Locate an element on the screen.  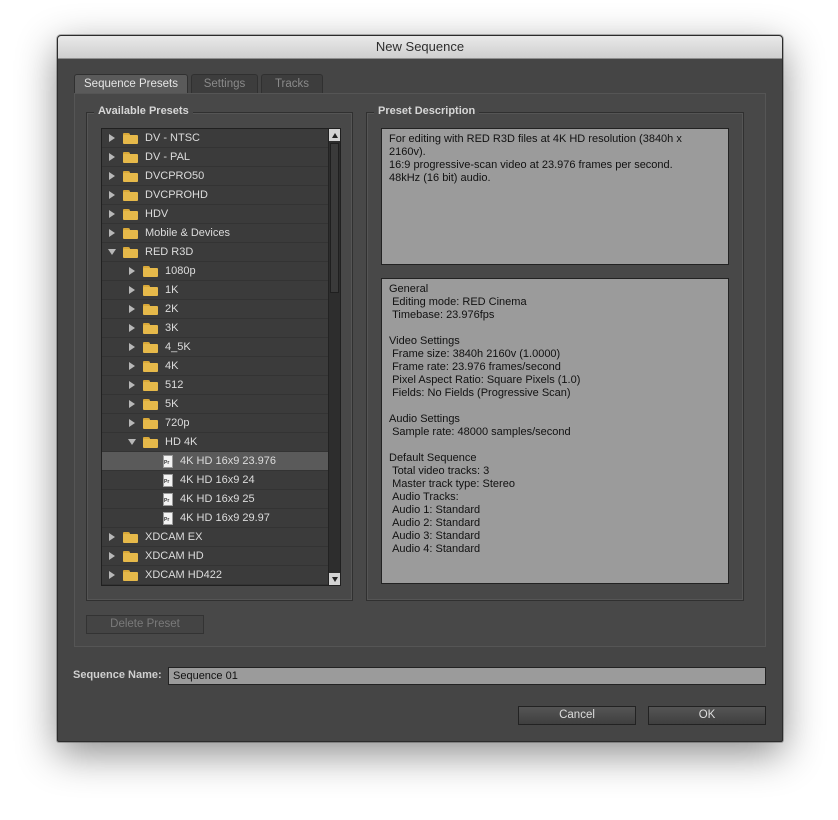
arrow-up-icon is located at coordinates (334, 135).